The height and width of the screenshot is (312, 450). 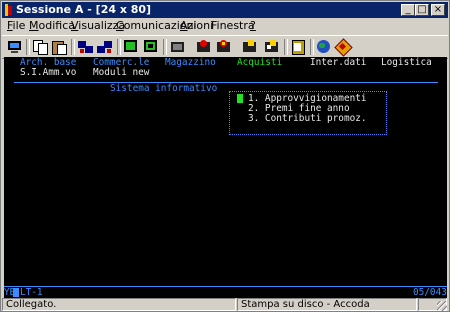 I want to click on status-print: Stampa su disco - Accoda, so click(x=327, y=304).